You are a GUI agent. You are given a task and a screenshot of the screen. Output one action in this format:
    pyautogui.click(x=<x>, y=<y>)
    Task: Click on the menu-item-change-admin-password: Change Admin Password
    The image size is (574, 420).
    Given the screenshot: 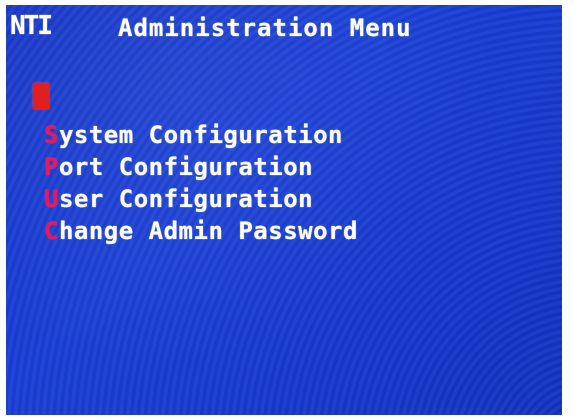 What is the action you would take?
    pyautogui.click(x=201, y=232)
    